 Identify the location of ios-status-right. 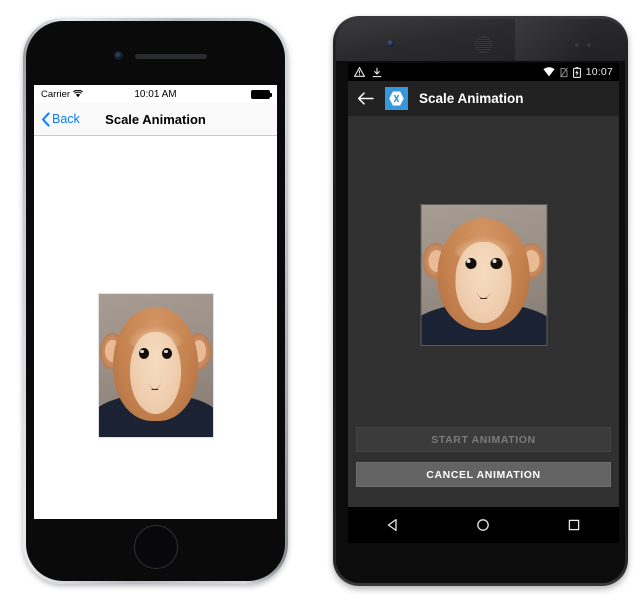
(261, 94).